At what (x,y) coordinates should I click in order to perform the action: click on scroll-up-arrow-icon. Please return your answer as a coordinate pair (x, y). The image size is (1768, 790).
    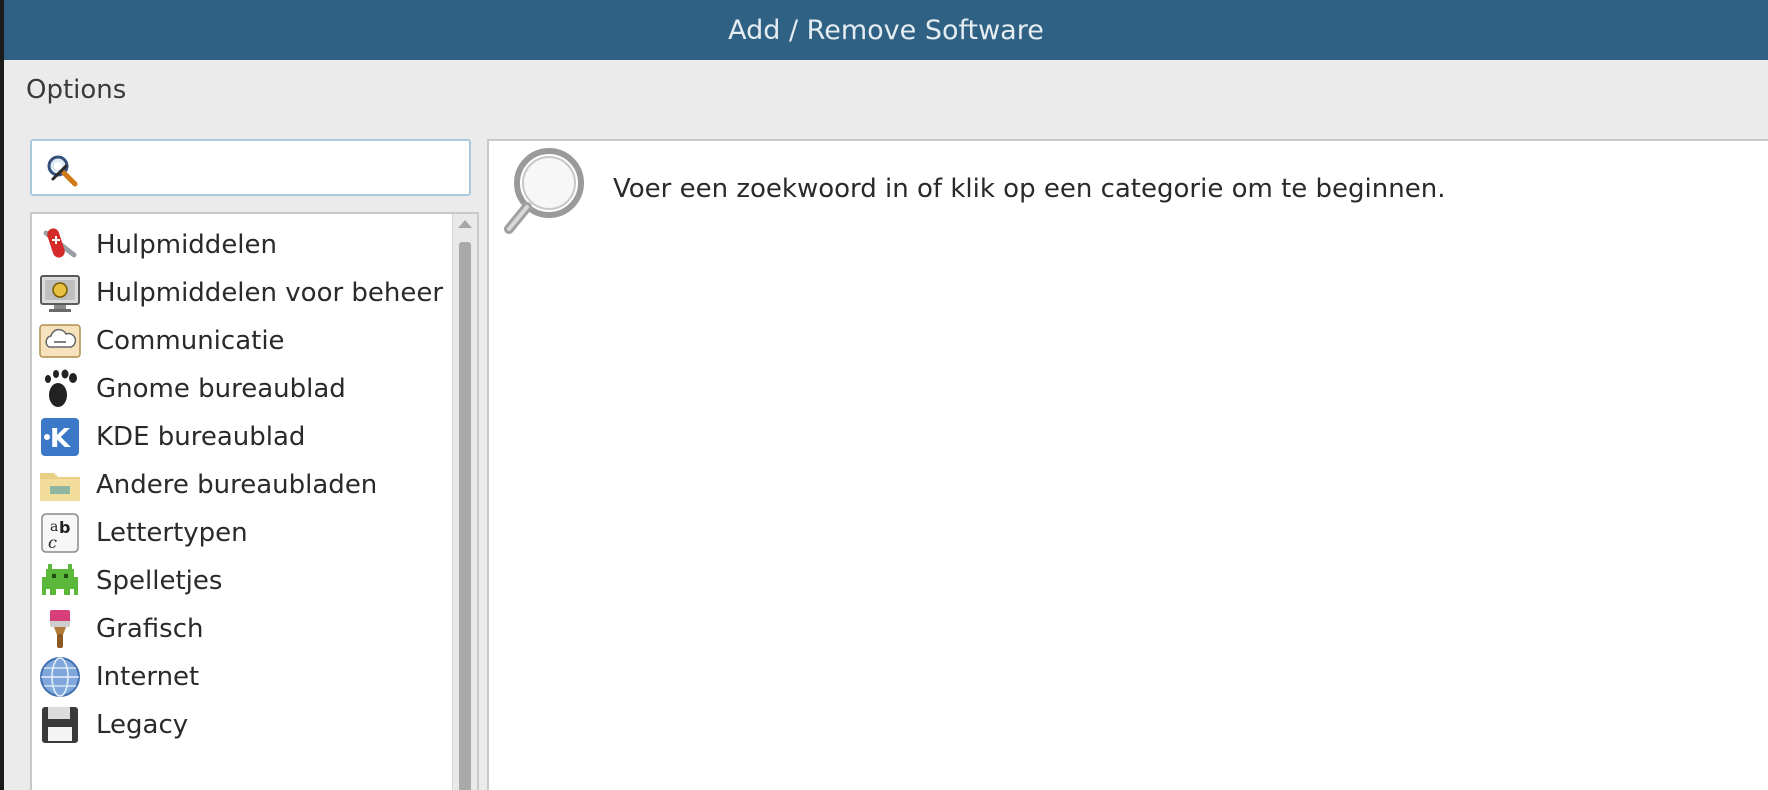
    Looking at the image, I should click on (465, 224).